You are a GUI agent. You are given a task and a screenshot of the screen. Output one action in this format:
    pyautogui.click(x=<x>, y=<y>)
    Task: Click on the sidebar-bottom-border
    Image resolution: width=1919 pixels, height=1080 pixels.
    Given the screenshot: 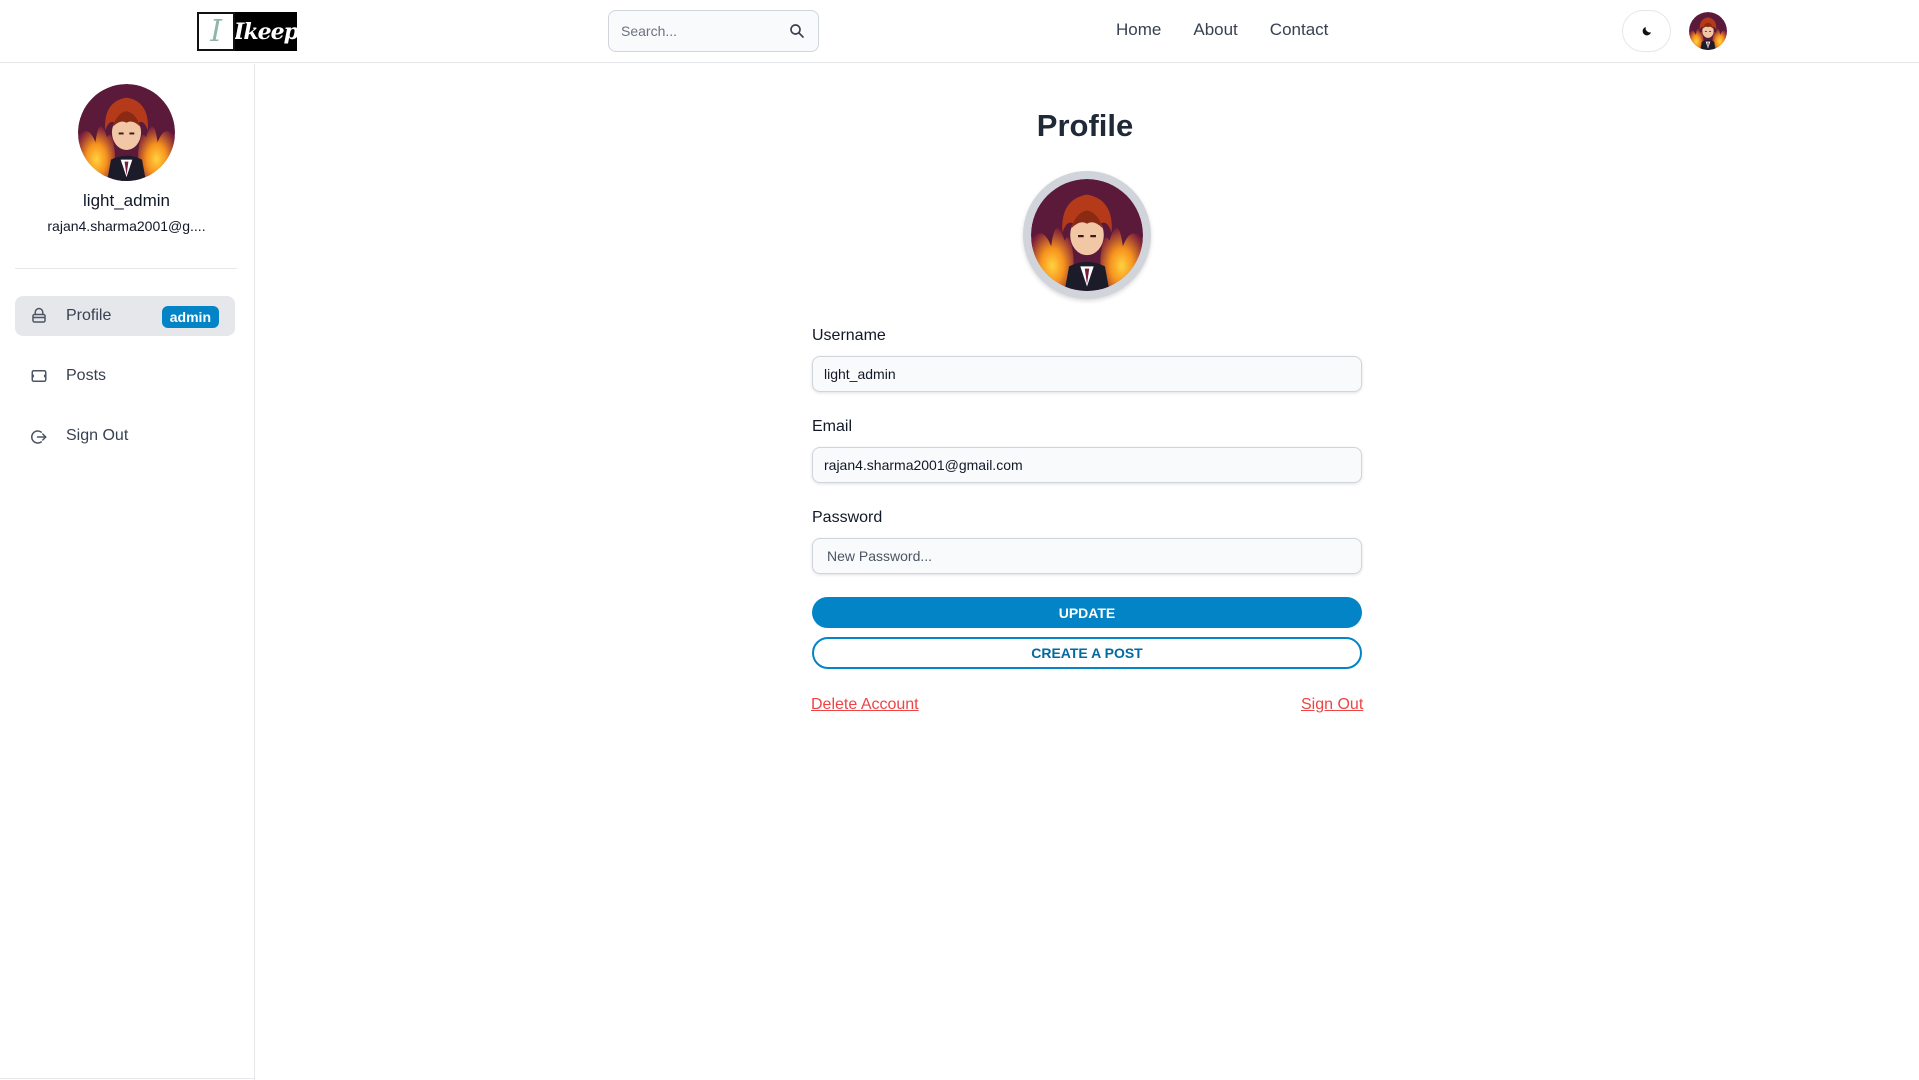 What is the action you would take?
    pyautogui.click(x=127, y=1078)
    